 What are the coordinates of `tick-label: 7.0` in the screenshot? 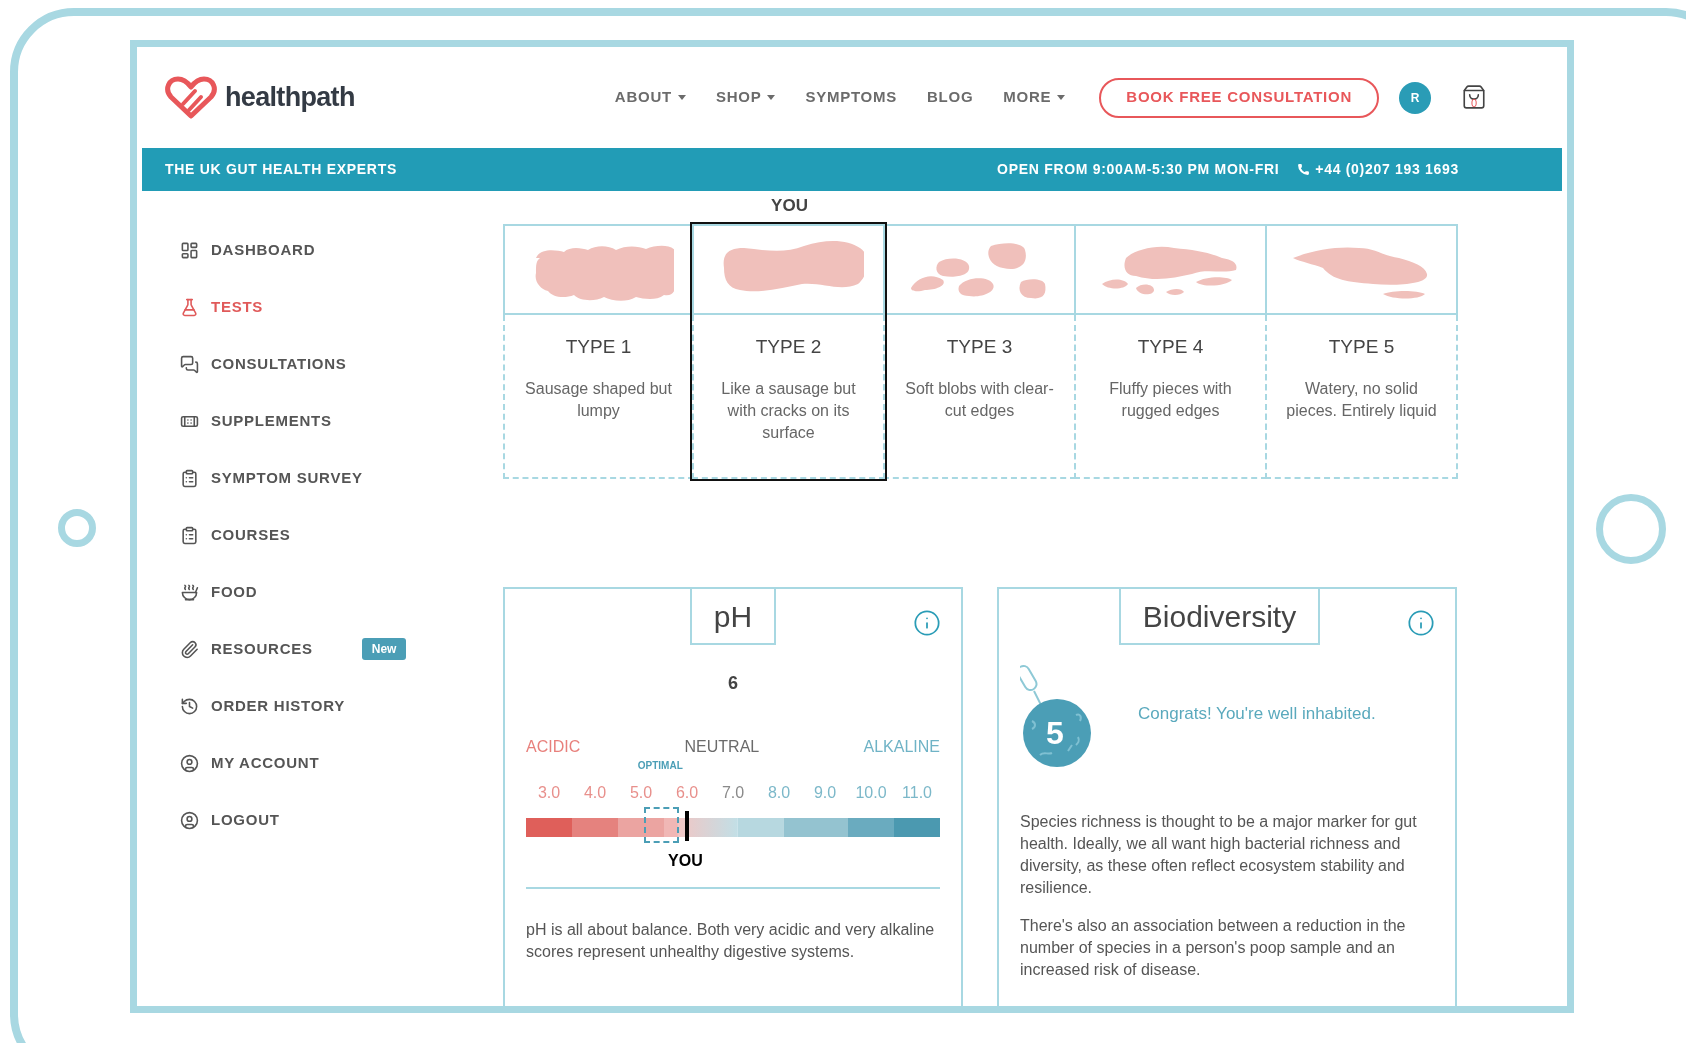 It's located at (733, 793).